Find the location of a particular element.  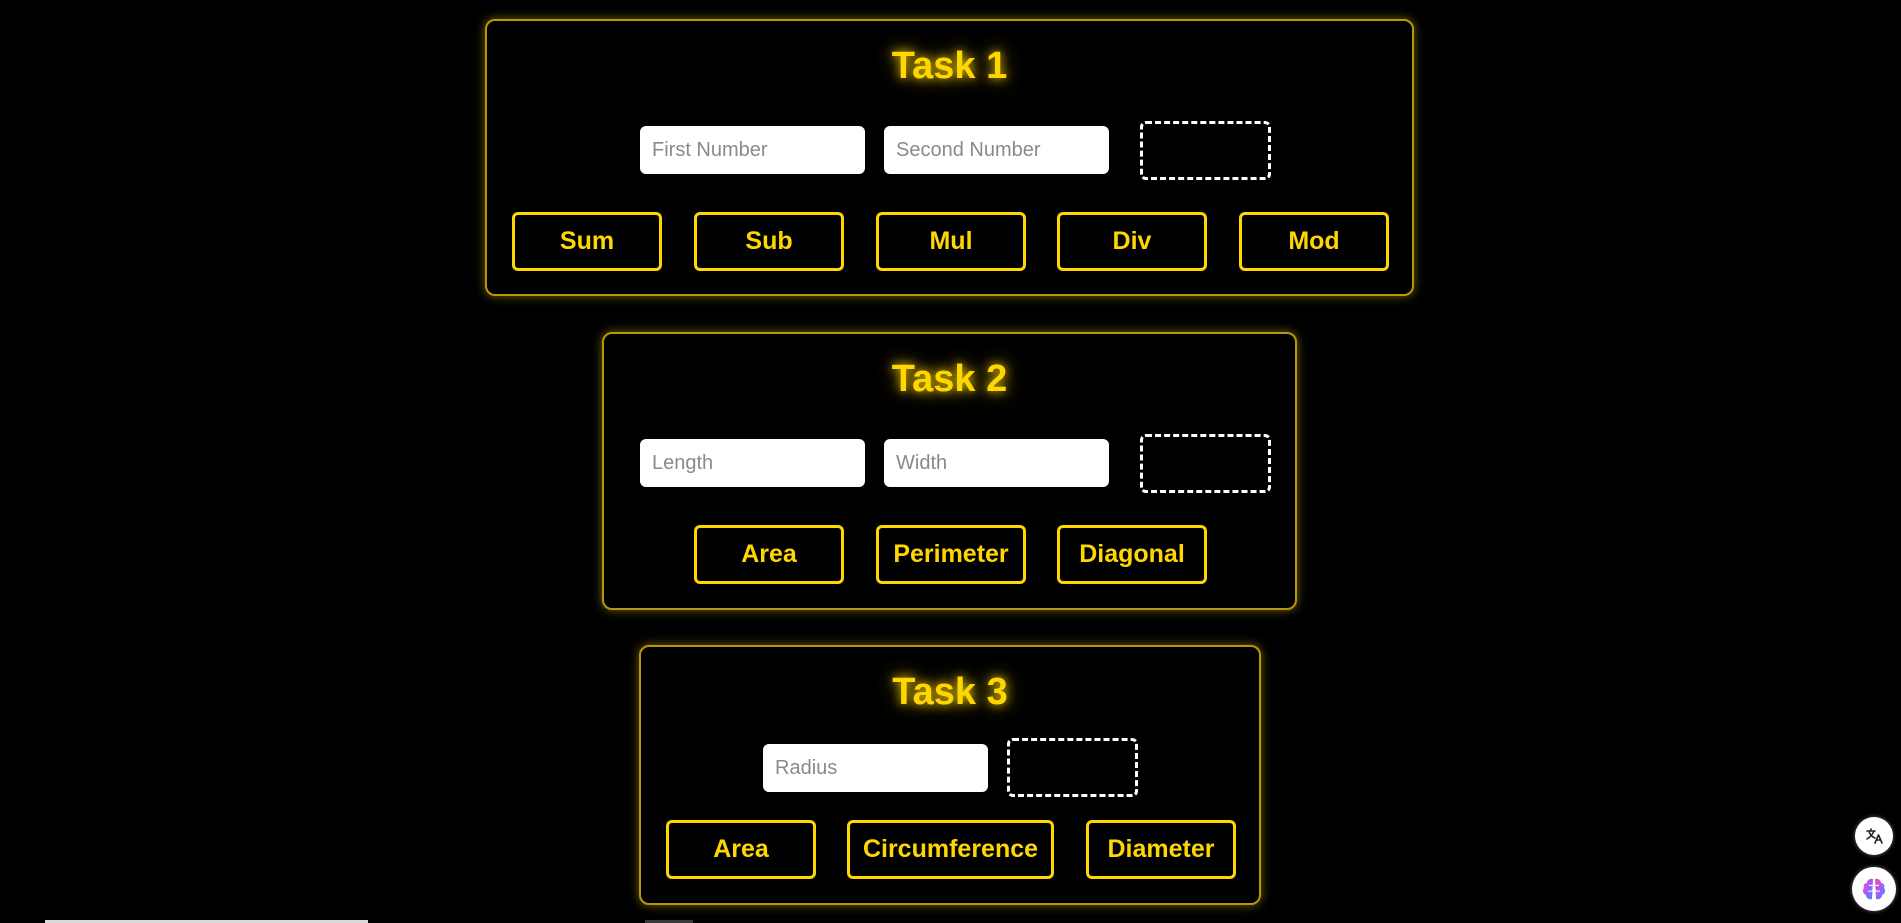

task3-title: Task 3 is located at coordinates (950, 692).